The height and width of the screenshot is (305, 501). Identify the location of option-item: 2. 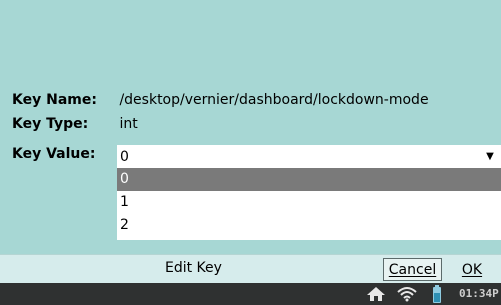
(309, 225).